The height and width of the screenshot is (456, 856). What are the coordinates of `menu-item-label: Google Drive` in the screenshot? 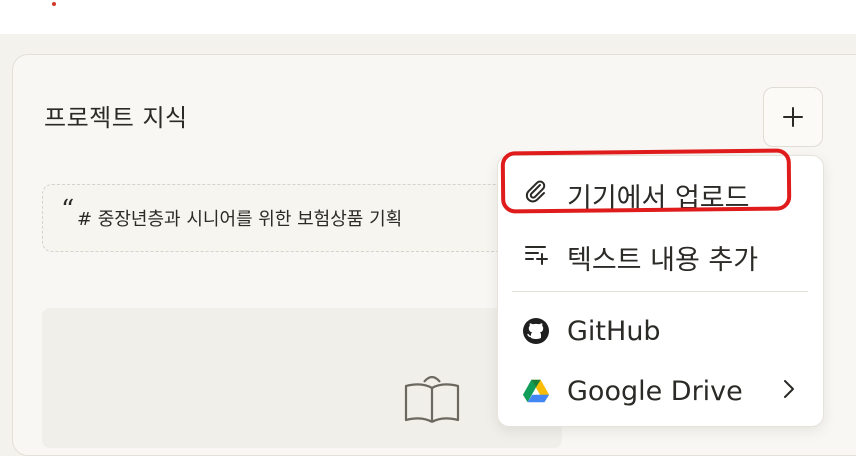 It's located at (655, 391).